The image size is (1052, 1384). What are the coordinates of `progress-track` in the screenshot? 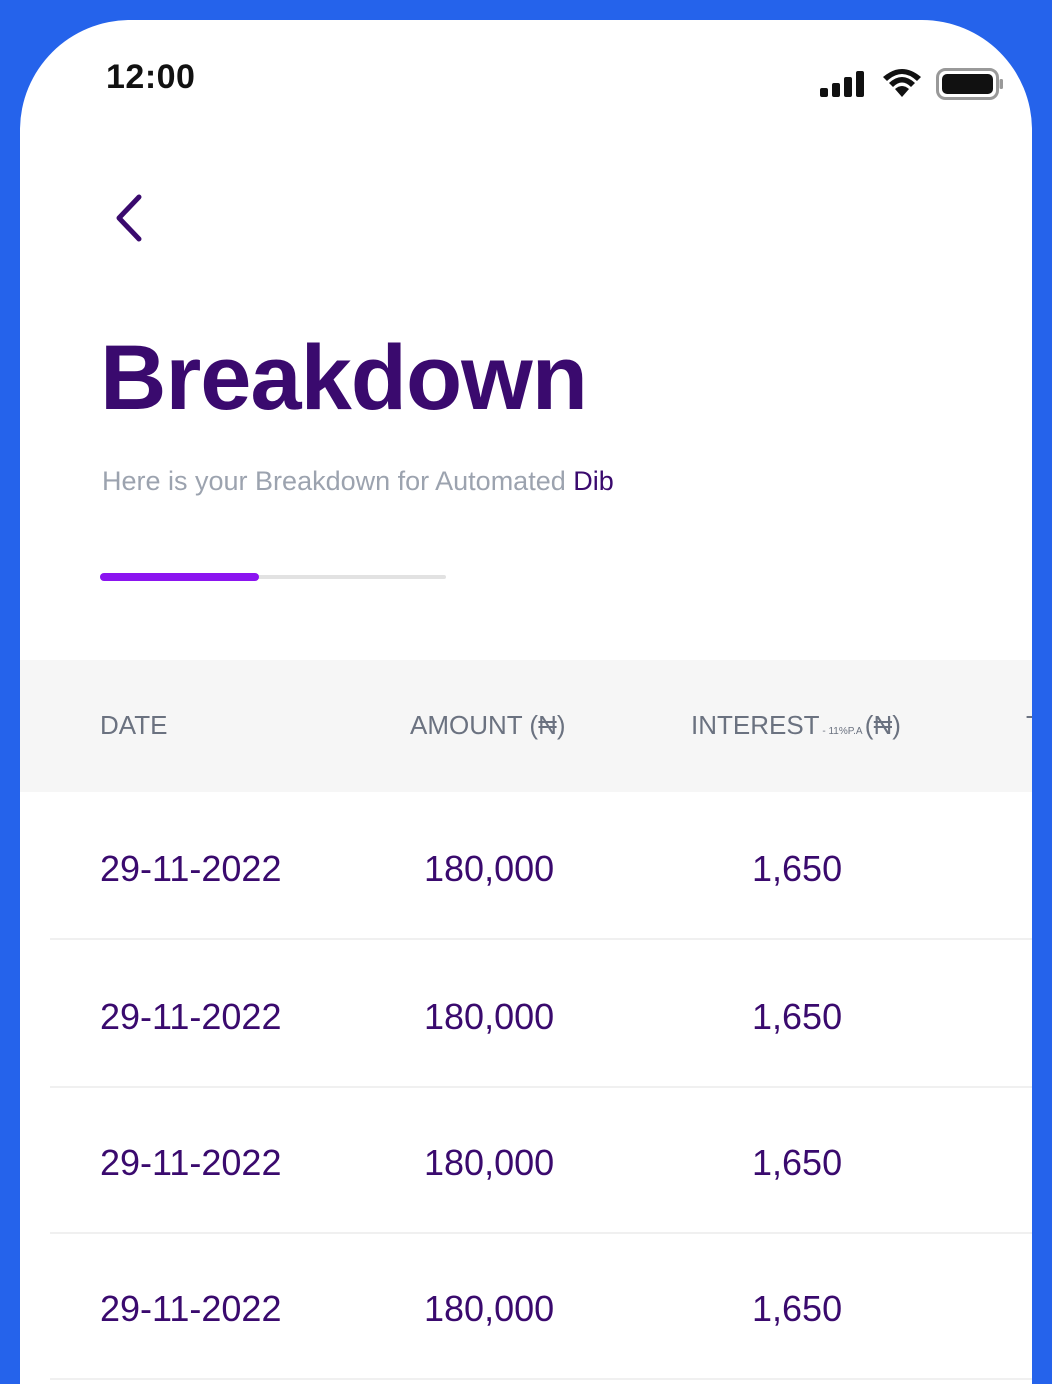 It's located at (273, 577).